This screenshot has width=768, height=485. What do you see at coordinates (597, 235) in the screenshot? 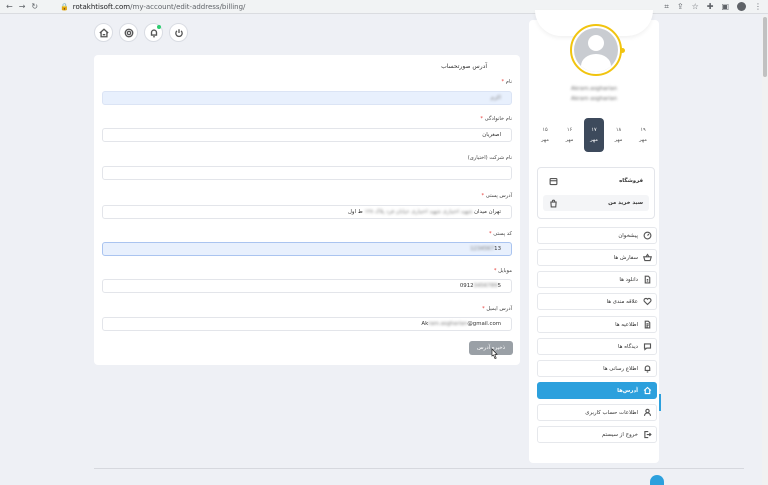
I see `menu-dashboard: پیشخوان` at bounding box center [597, 235].